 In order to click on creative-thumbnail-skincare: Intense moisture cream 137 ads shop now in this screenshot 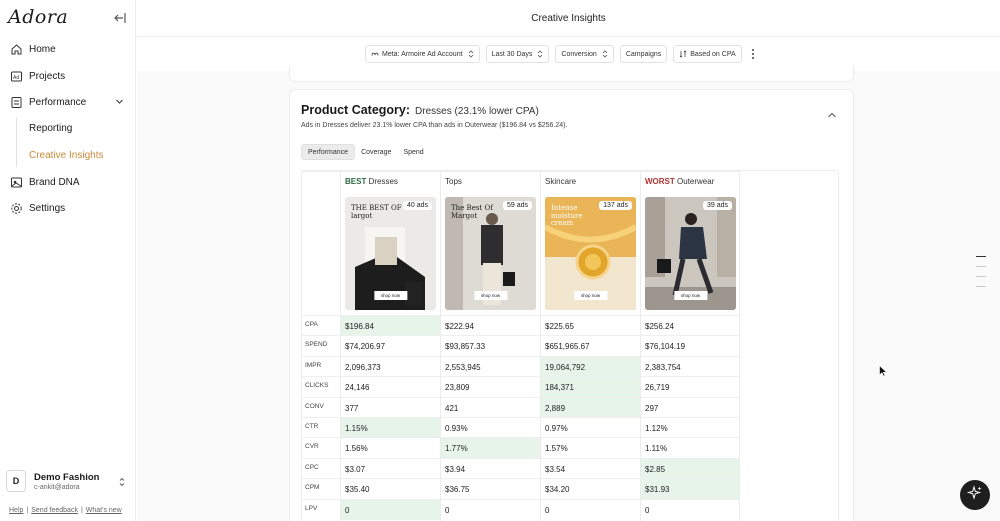, I will do `click(590, 253)`.